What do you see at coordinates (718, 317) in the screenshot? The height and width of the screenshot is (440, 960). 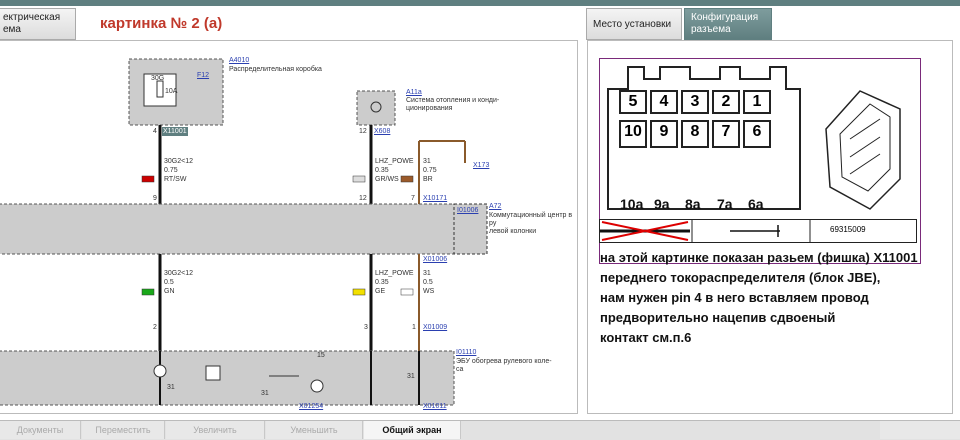 I see `description-line: предворительно нацепив сдвоеный` at bounding box center [718, 317].